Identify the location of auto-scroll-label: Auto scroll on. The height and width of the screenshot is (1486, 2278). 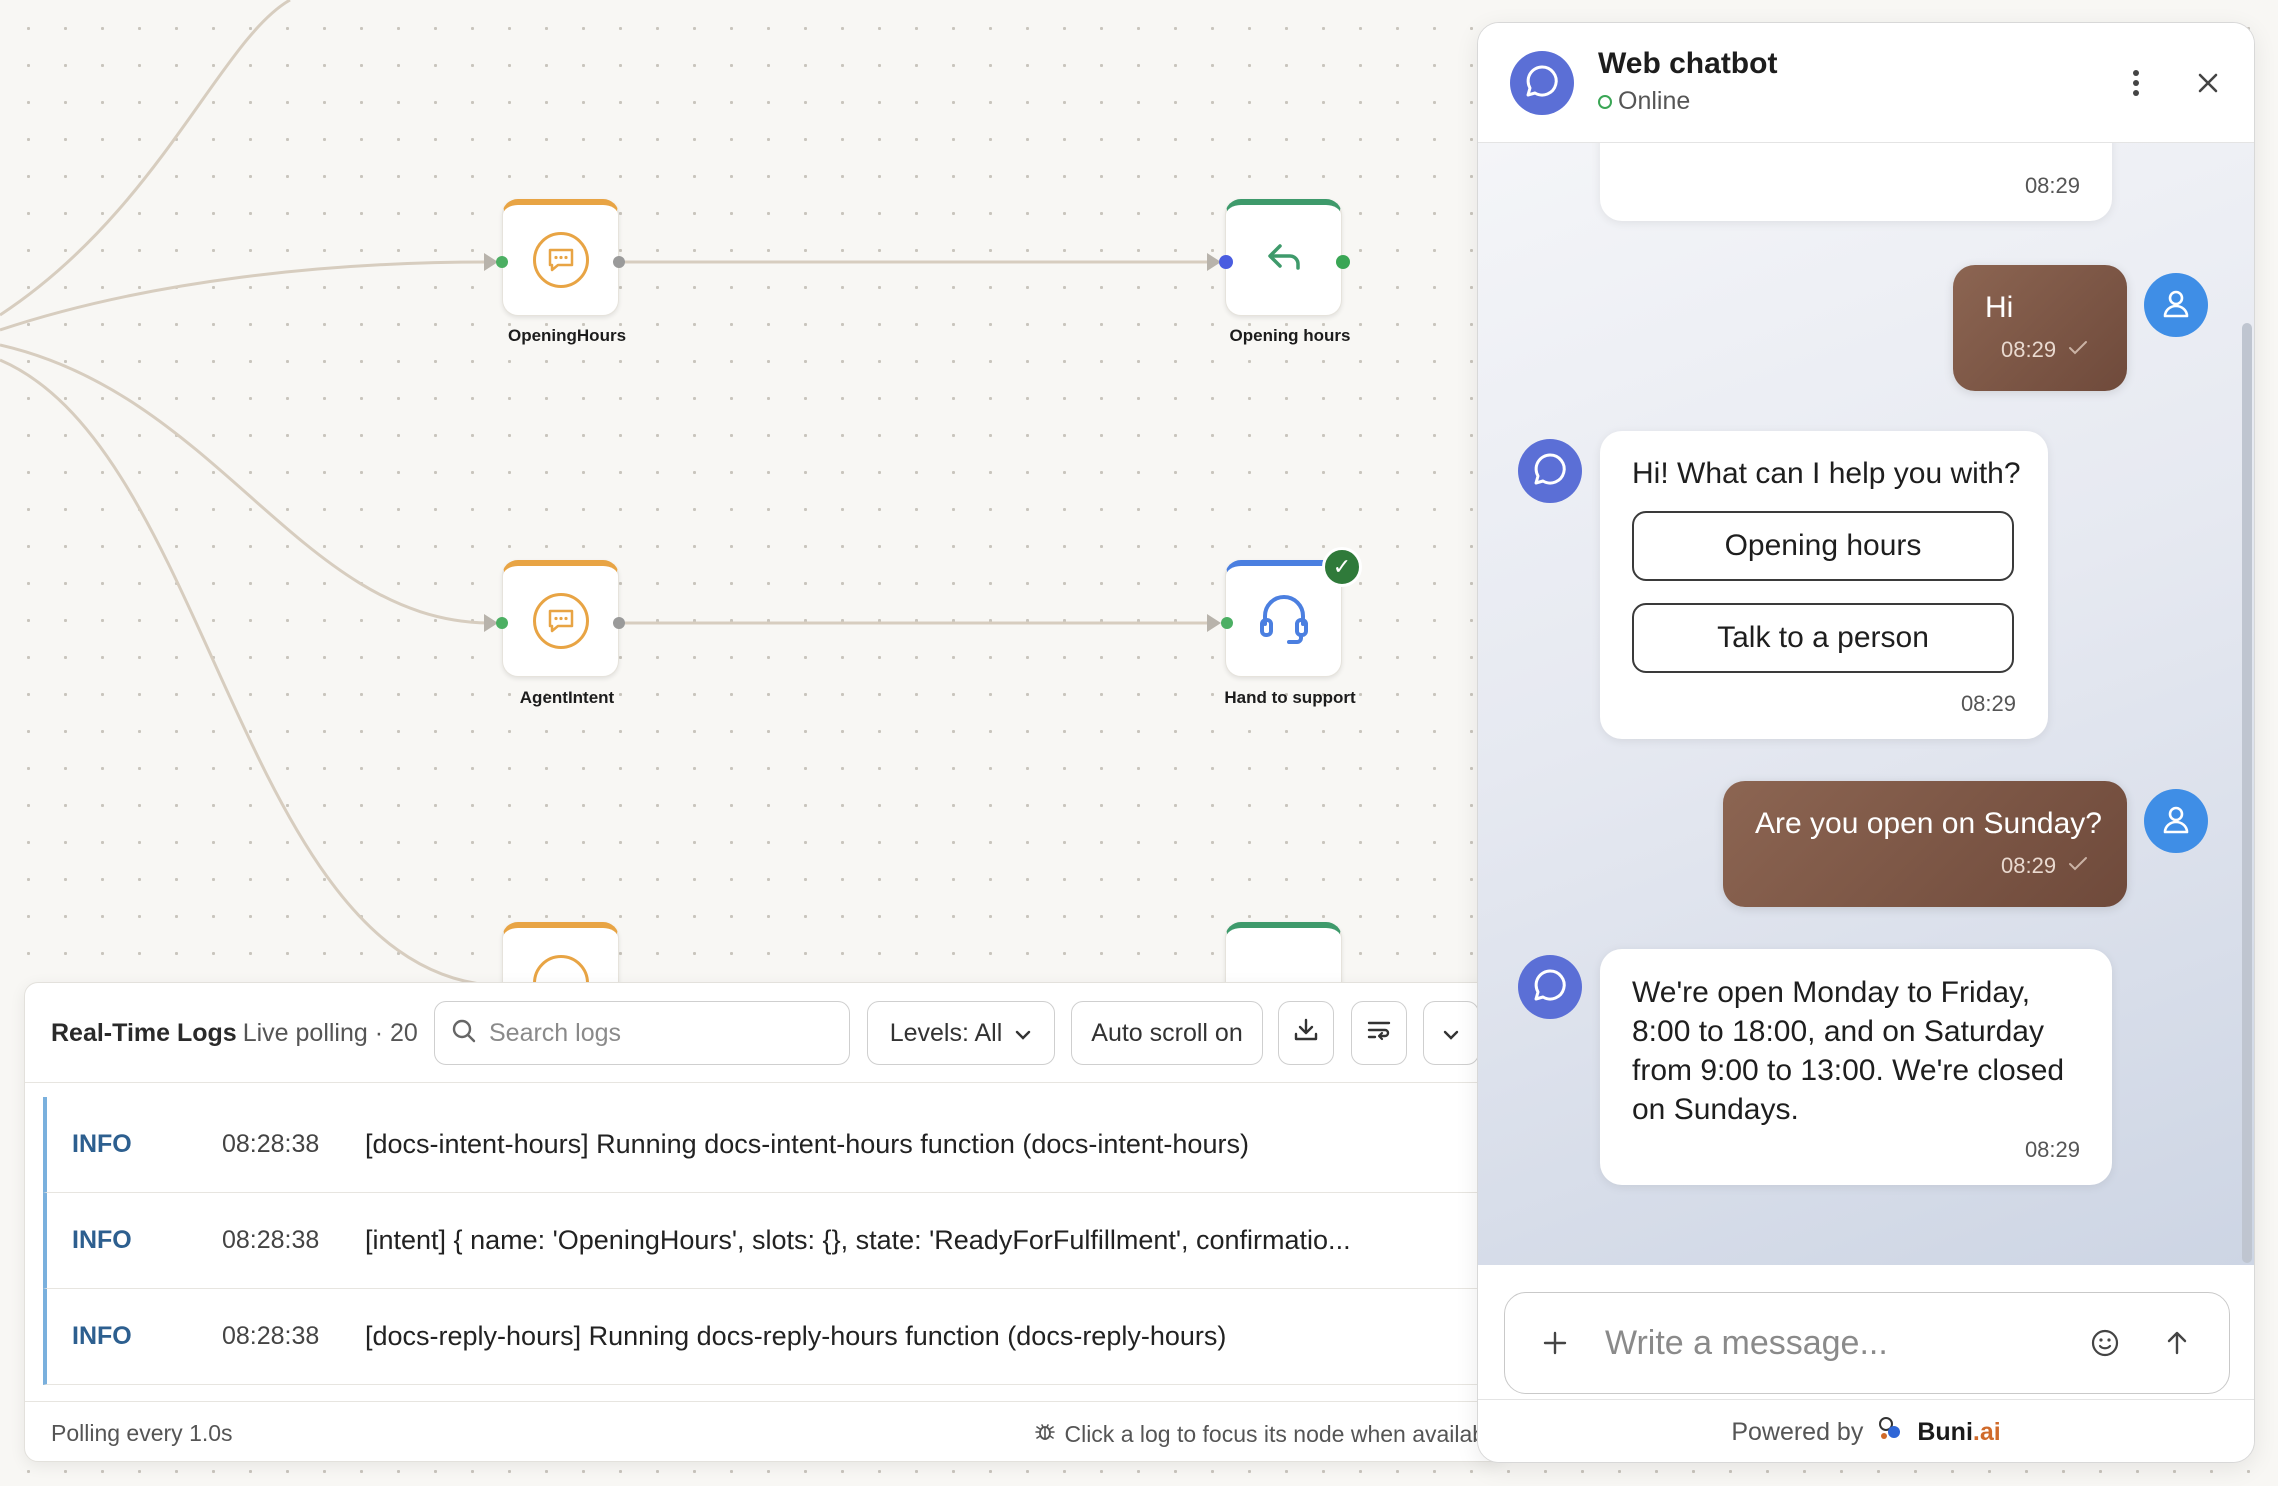
(1167, 1032).